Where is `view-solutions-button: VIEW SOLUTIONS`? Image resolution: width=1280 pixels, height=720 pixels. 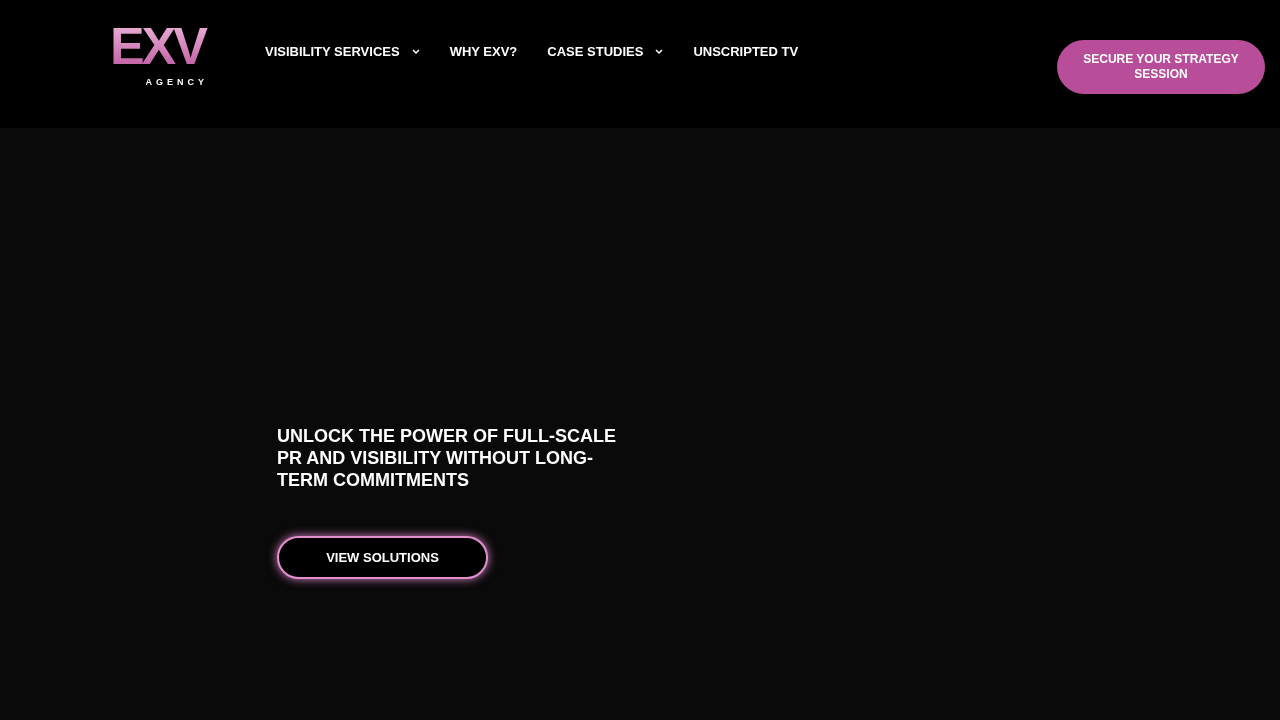
view-solutions-button: VIEW SOLUTIONS is located at coordinates (382, 557).